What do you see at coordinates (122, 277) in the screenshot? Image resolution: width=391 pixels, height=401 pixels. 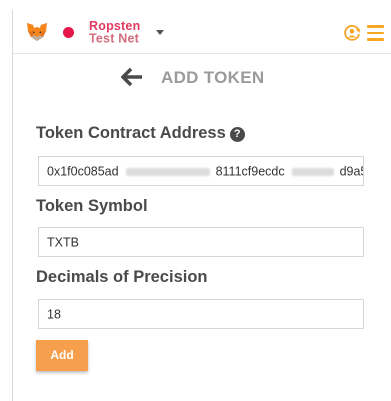 I see `decimals-label: Decimals of Precision` at bounding box center [122, 277].